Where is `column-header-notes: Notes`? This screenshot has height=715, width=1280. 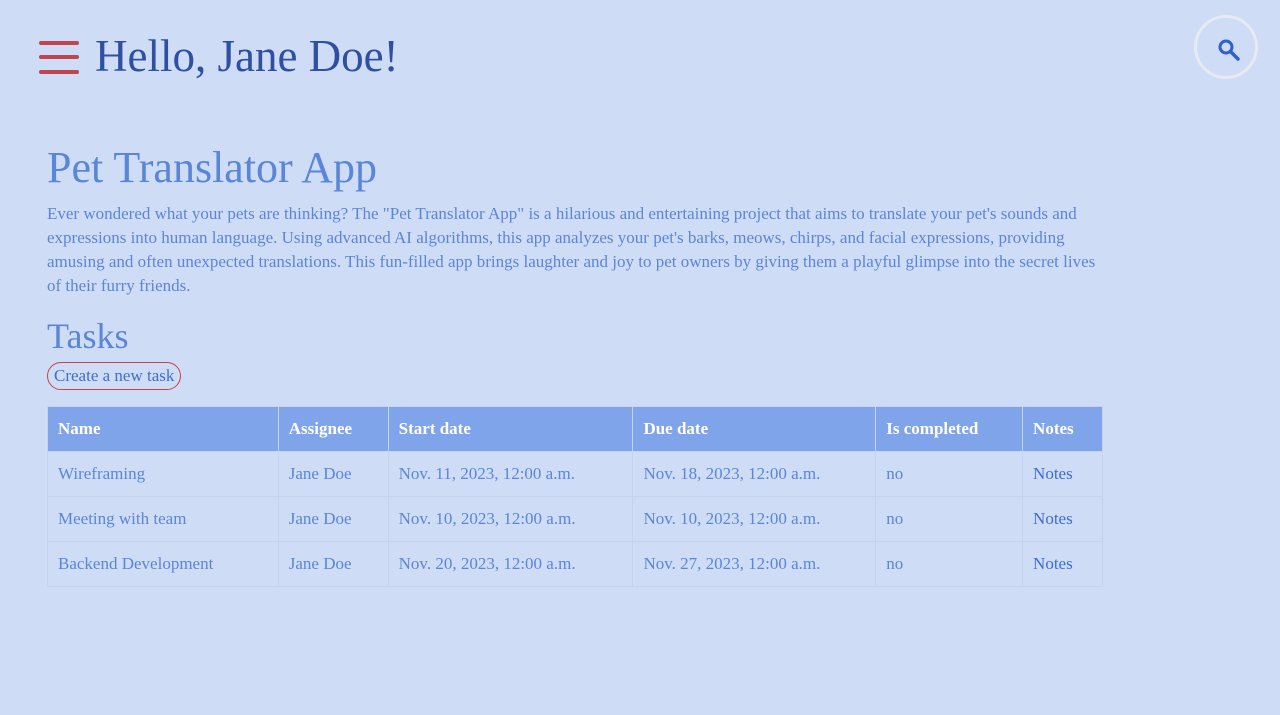
column-header-notes: Notes is located at coordinates (1062, 429).